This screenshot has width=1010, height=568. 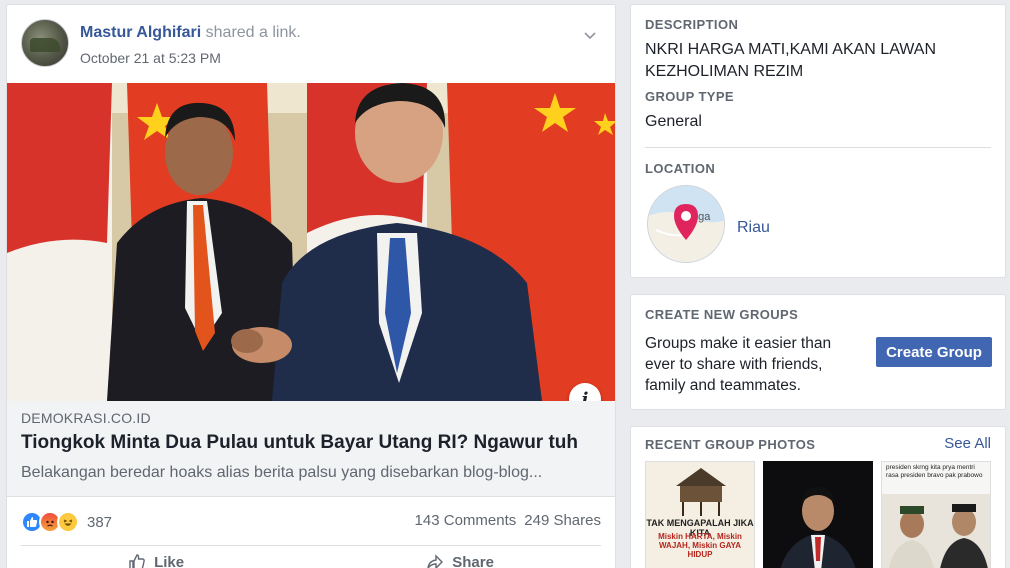 I want to click on actions-divider, so click(x=311, y=545).